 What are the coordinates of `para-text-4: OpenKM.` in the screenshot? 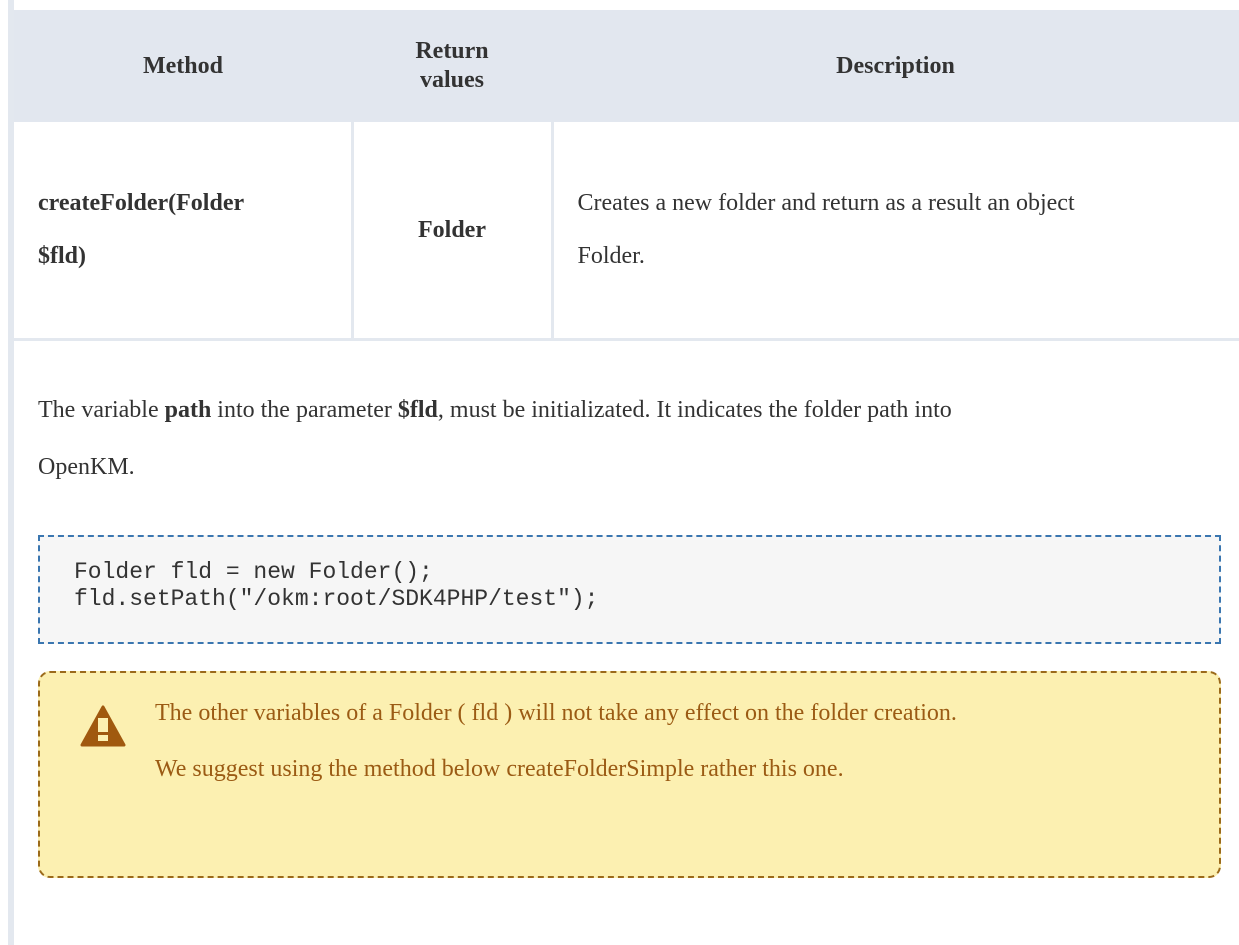 It's located at (86, 467).